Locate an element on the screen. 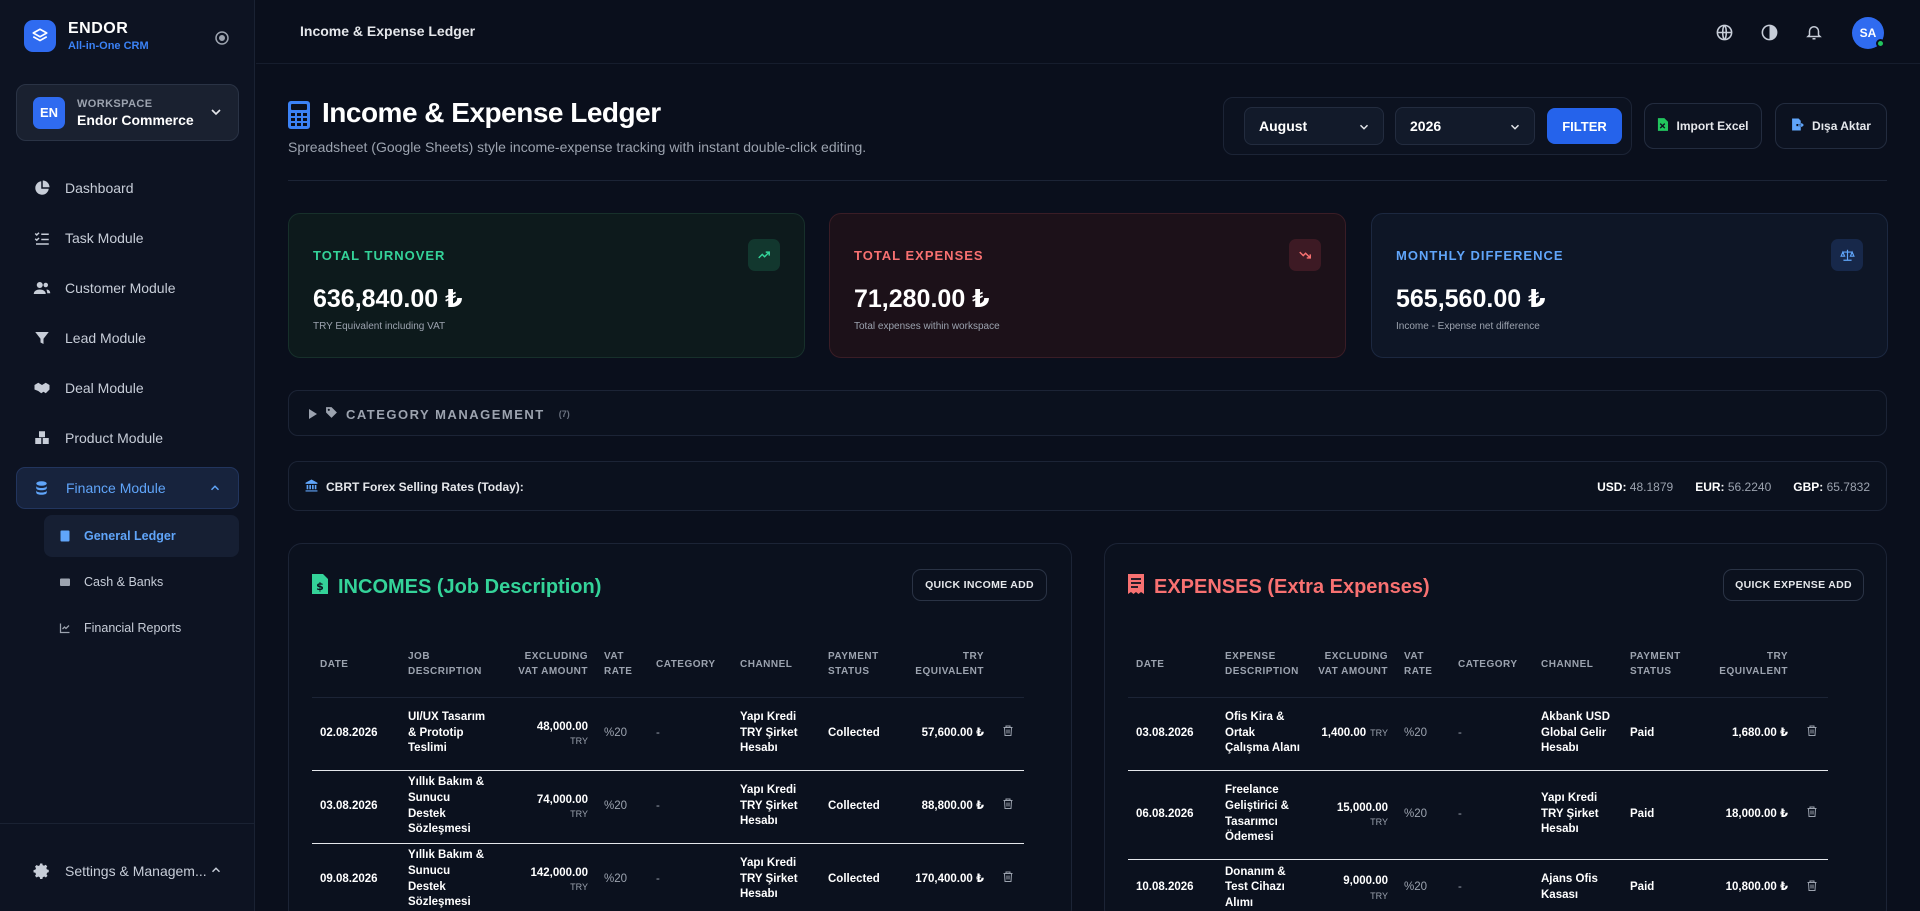 The height and width of the screenshot is (911, 1920). sidebar-subitem-general-ledger: General Ledger is located at coordinates (141, 536).